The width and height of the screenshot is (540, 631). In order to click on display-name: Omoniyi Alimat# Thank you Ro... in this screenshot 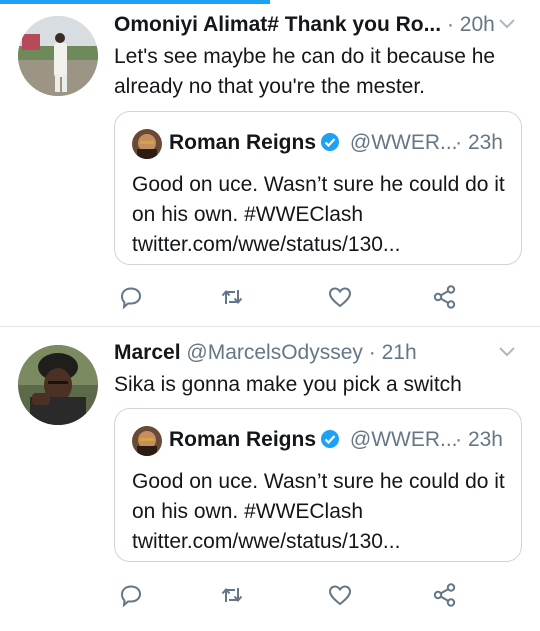, I will do `click(277, 24)`.